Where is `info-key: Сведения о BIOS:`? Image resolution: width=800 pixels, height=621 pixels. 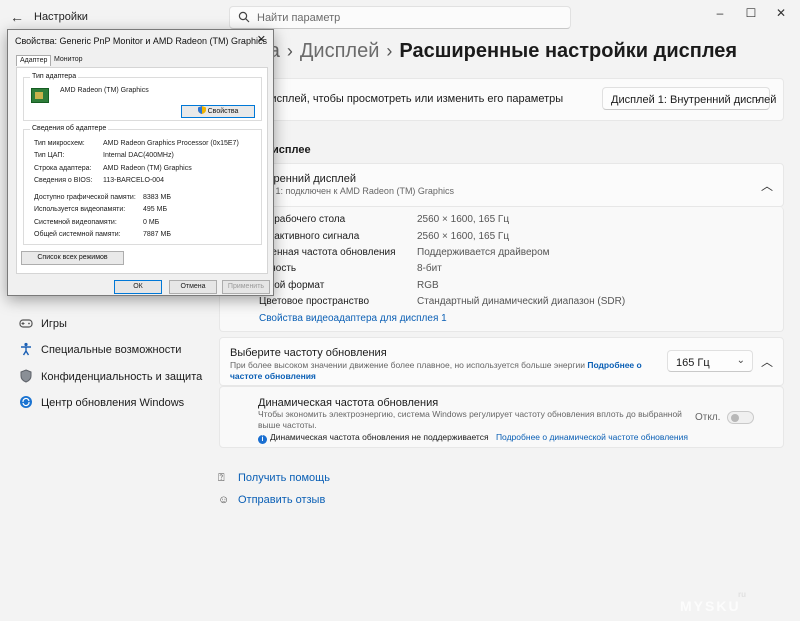
info-key: Сведения о BIOS: is located at coordinates (63, 180).